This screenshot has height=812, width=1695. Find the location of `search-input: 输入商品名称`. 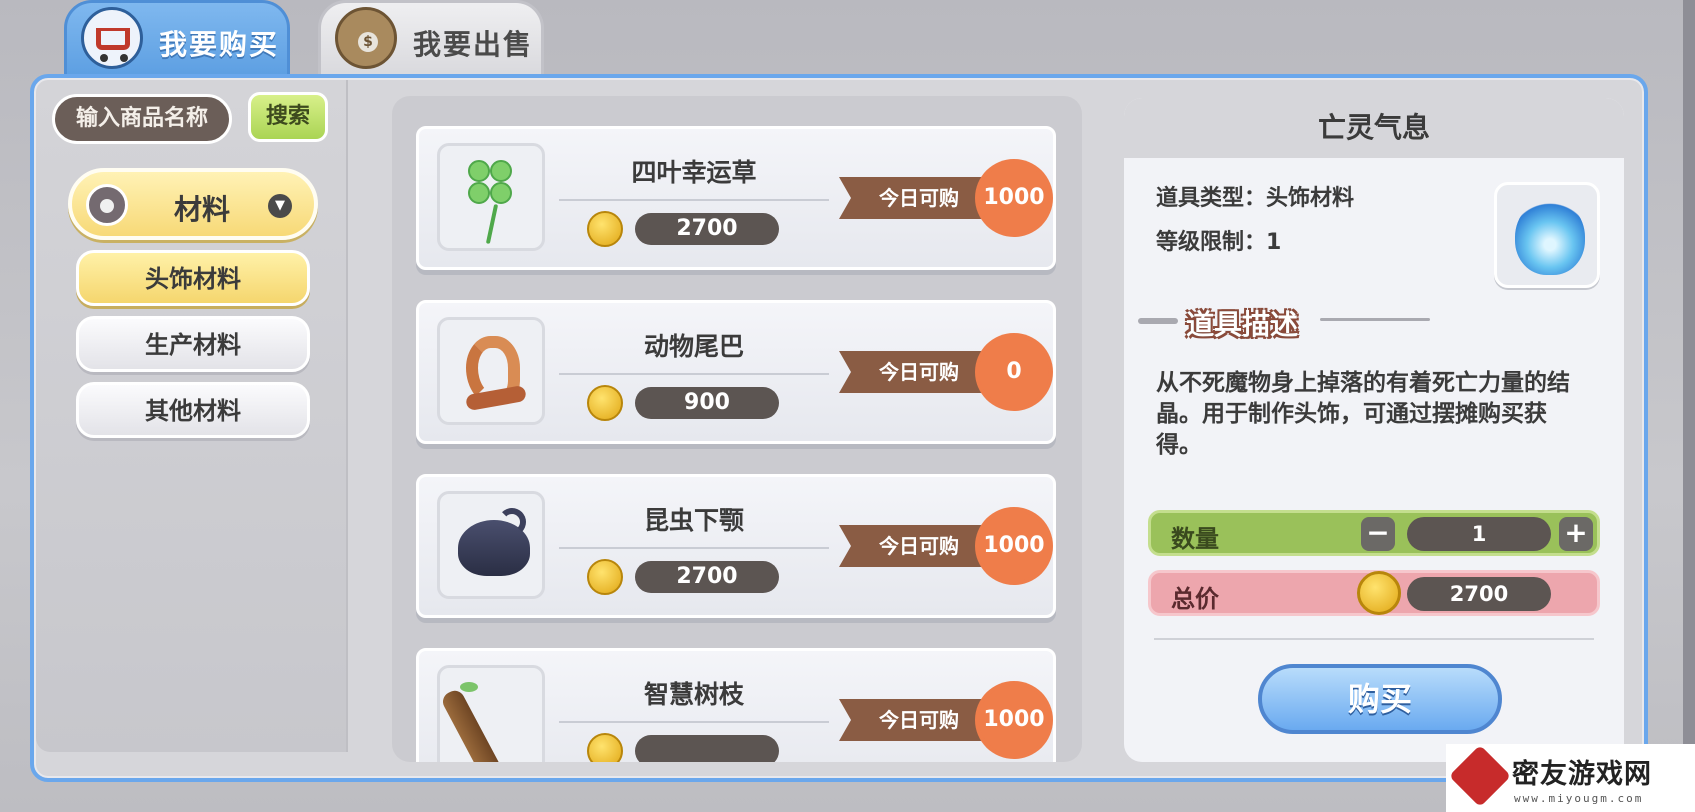

search-input: 输入商品名称 is located at coordinates (142, 119).